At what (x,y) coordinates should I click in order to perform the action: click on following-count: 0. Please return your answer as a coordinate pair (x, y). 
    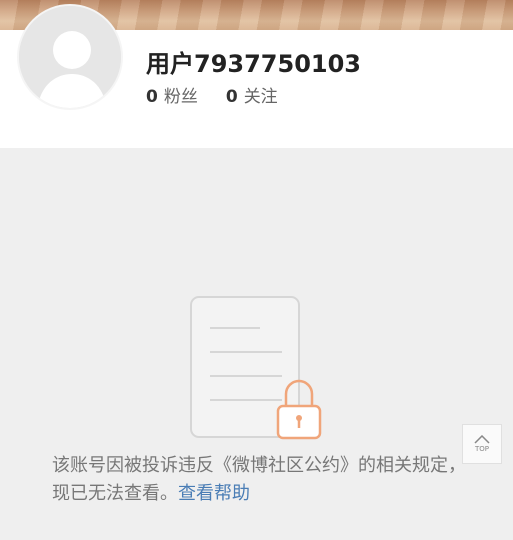
    Looking at the image, I should click on (231, 97).